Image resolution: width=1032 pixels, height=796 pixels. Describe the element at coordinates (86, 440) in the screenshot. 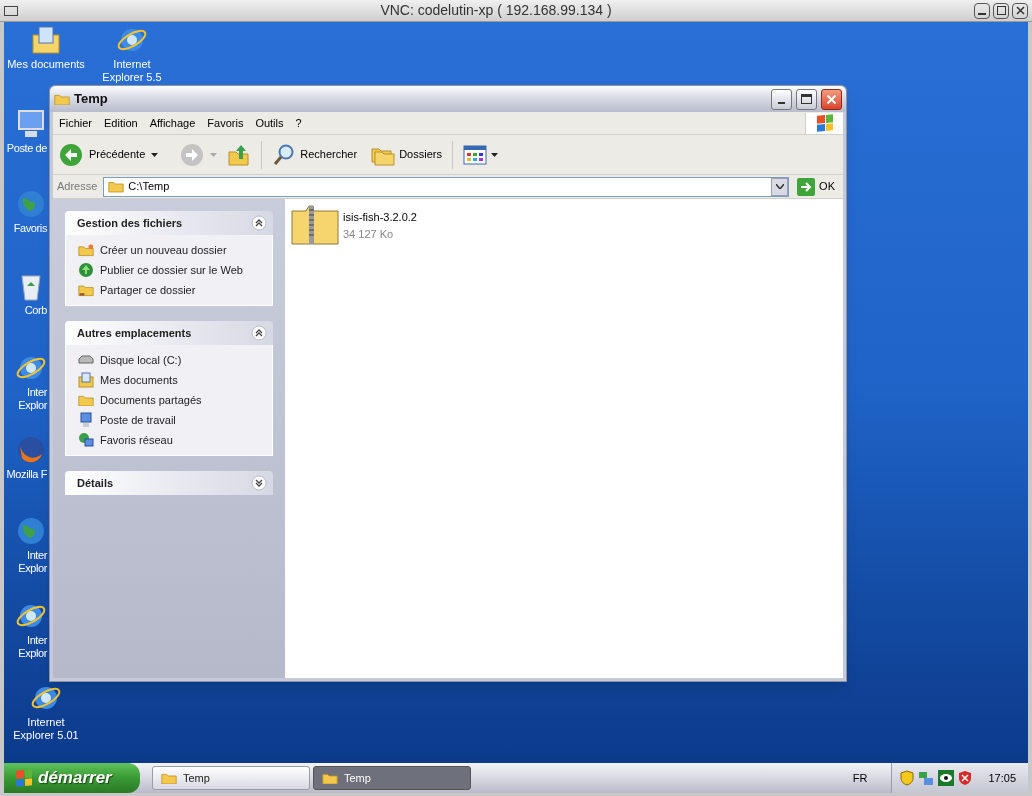

I see `network-icon` at that location.